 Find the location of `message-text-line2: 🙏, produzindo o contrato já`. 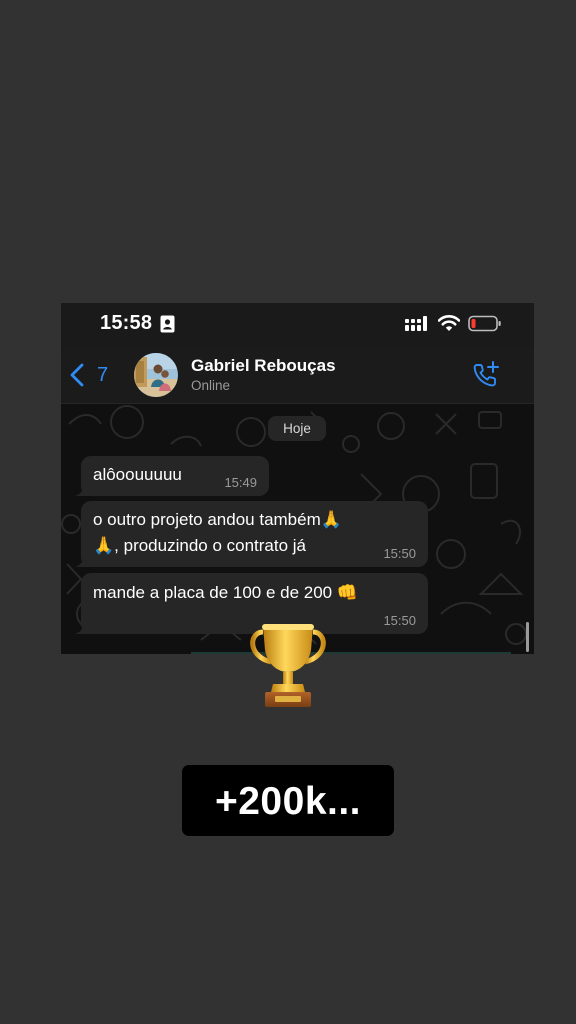

message-text-line2: 🙏, produzindo o contrato já is located at coordinates (200, 545).